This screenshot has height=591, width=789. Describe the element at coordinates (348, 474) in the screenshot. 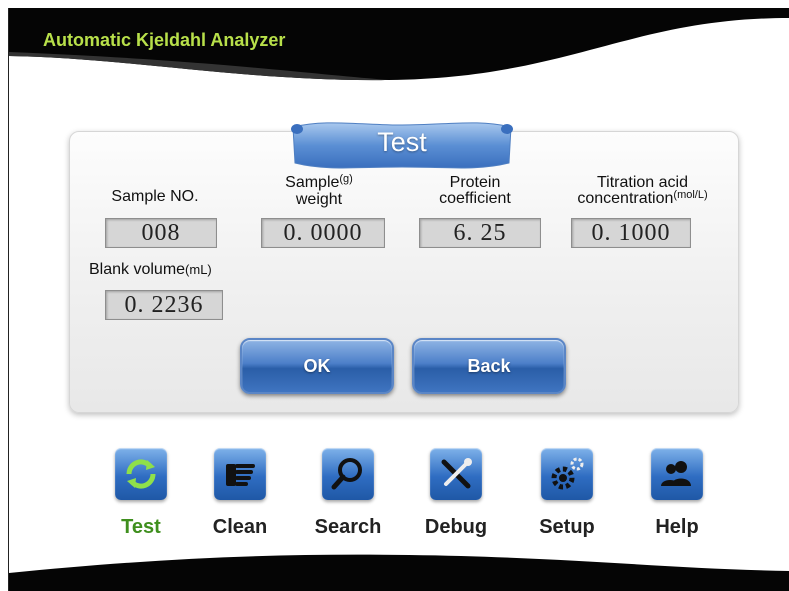

I see `magnifier-icon` at that location.